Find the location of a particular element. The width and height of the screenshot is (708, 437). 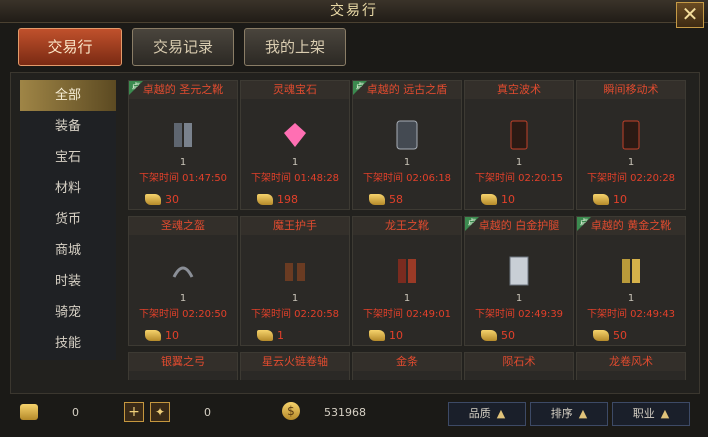

sidebar-item-currency: 货币 is located at coordinates (68, 219).